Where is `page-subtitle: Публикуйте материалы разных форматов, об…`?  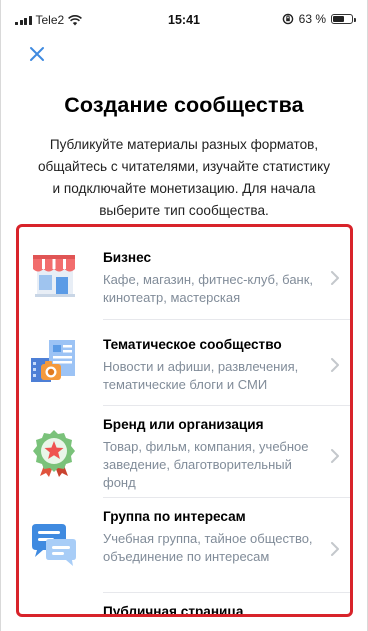 page-subtitle: Публикуйте материалы разных форматов, об… is located at coordinates (184, 177).